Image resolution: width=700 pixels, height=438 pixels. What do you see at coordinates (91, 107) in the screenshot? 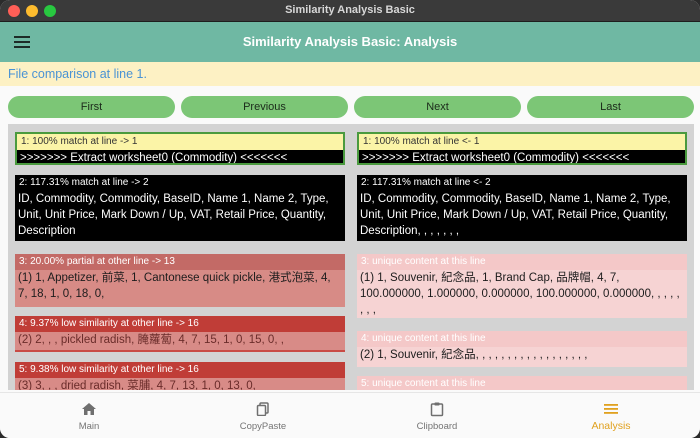
I see `first-button: First` at bounding box center [91, 107].